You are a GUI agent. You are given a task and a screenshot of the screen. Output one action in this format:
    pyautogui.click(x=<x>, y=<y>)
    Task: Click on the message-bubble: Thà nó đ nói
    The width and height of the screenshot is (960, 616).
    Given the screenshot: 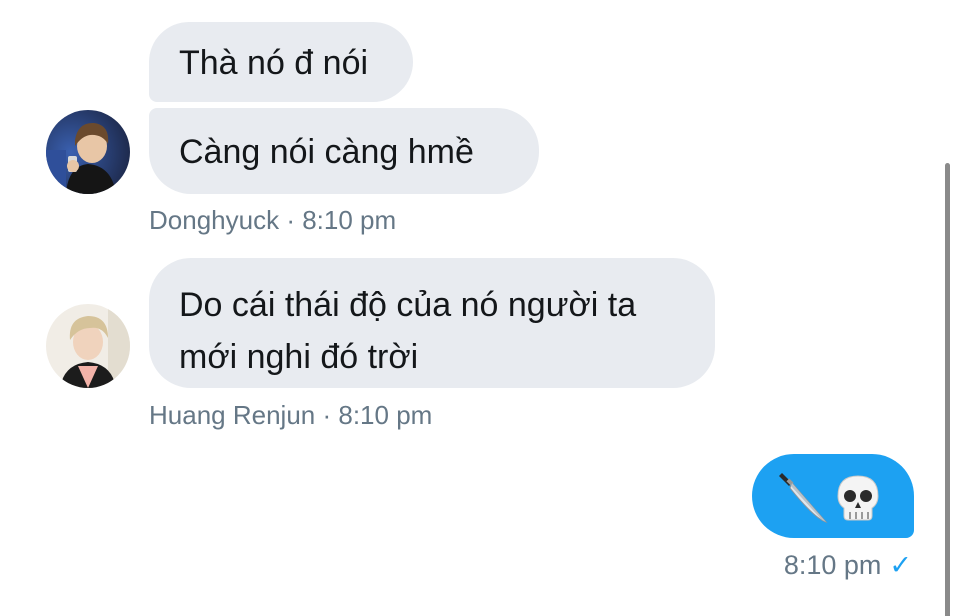 What is the action you would take?
    pyautogui.click(x=281, y=62)
    